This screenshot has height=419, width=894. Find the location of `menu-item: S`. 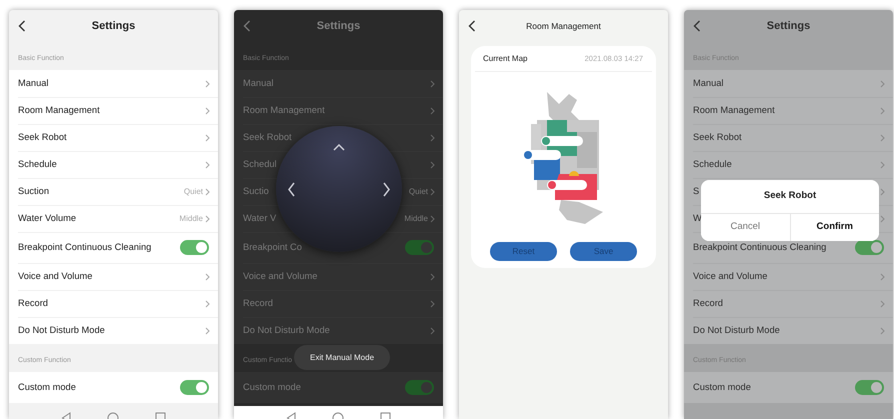

menu-item: S is located at coordinates (696, 191).